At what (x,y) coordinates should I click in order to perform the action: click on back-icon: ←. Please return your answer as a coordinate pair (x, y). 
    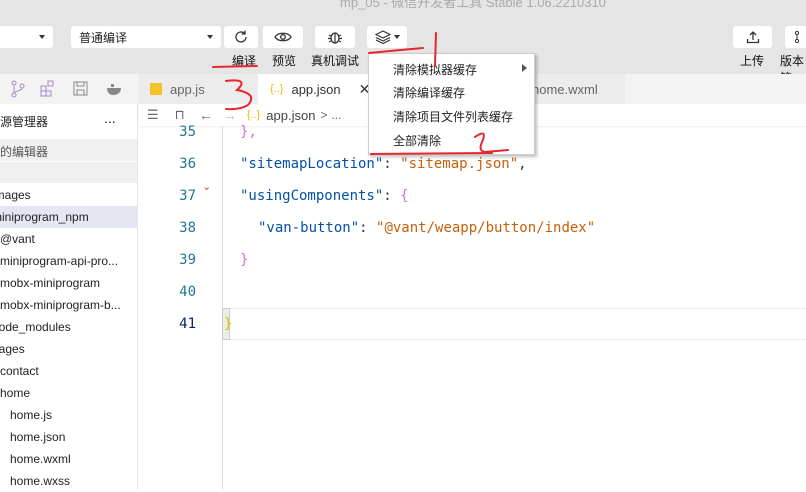
    Looking at the image, I should click on (206, 115).